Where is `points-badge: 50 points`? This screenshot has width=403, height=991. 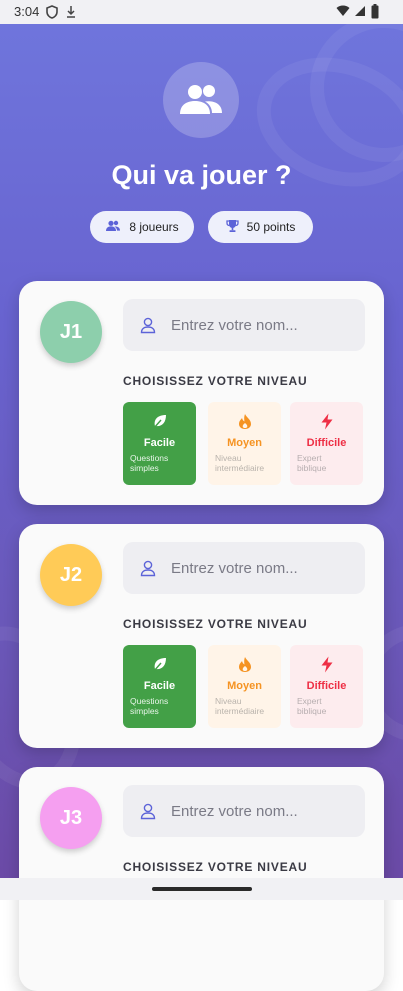 points-badge: 50 points is located at coordinates (260, 227).